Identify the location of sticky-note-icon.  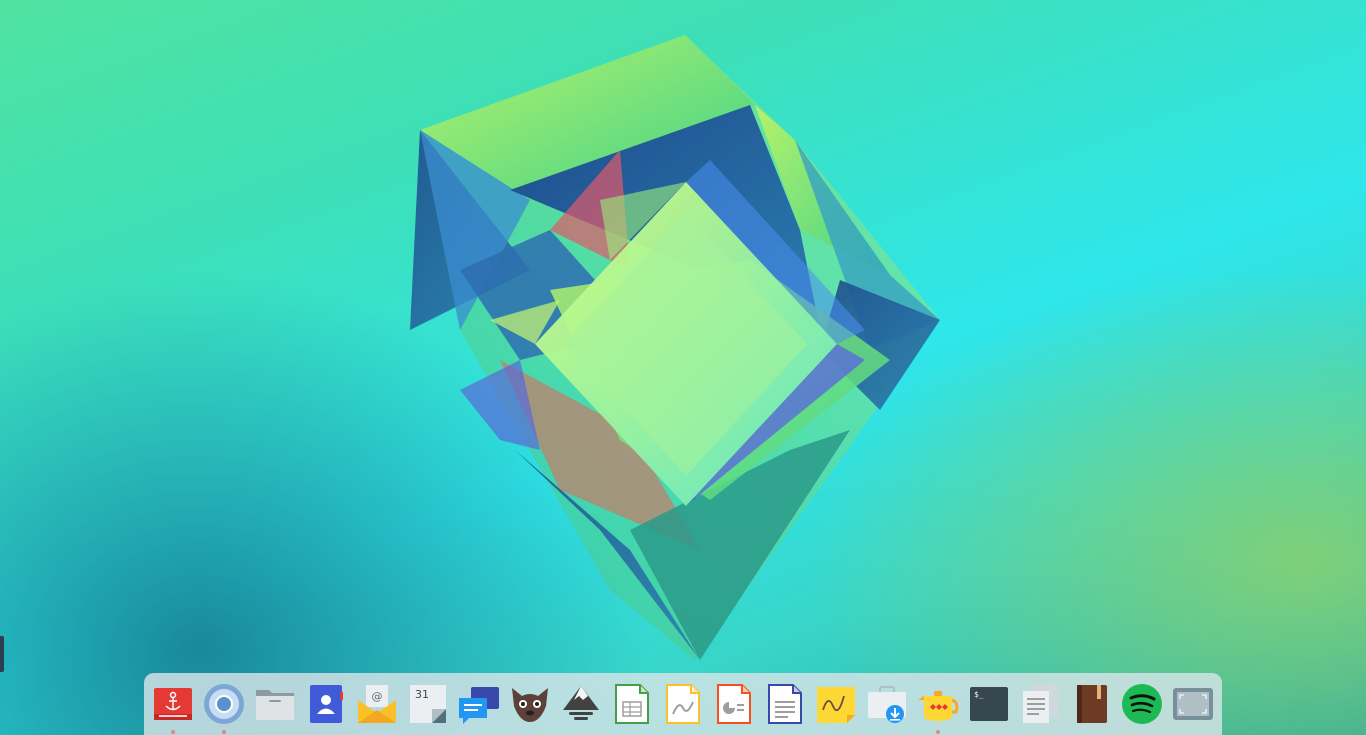
(836, 705).